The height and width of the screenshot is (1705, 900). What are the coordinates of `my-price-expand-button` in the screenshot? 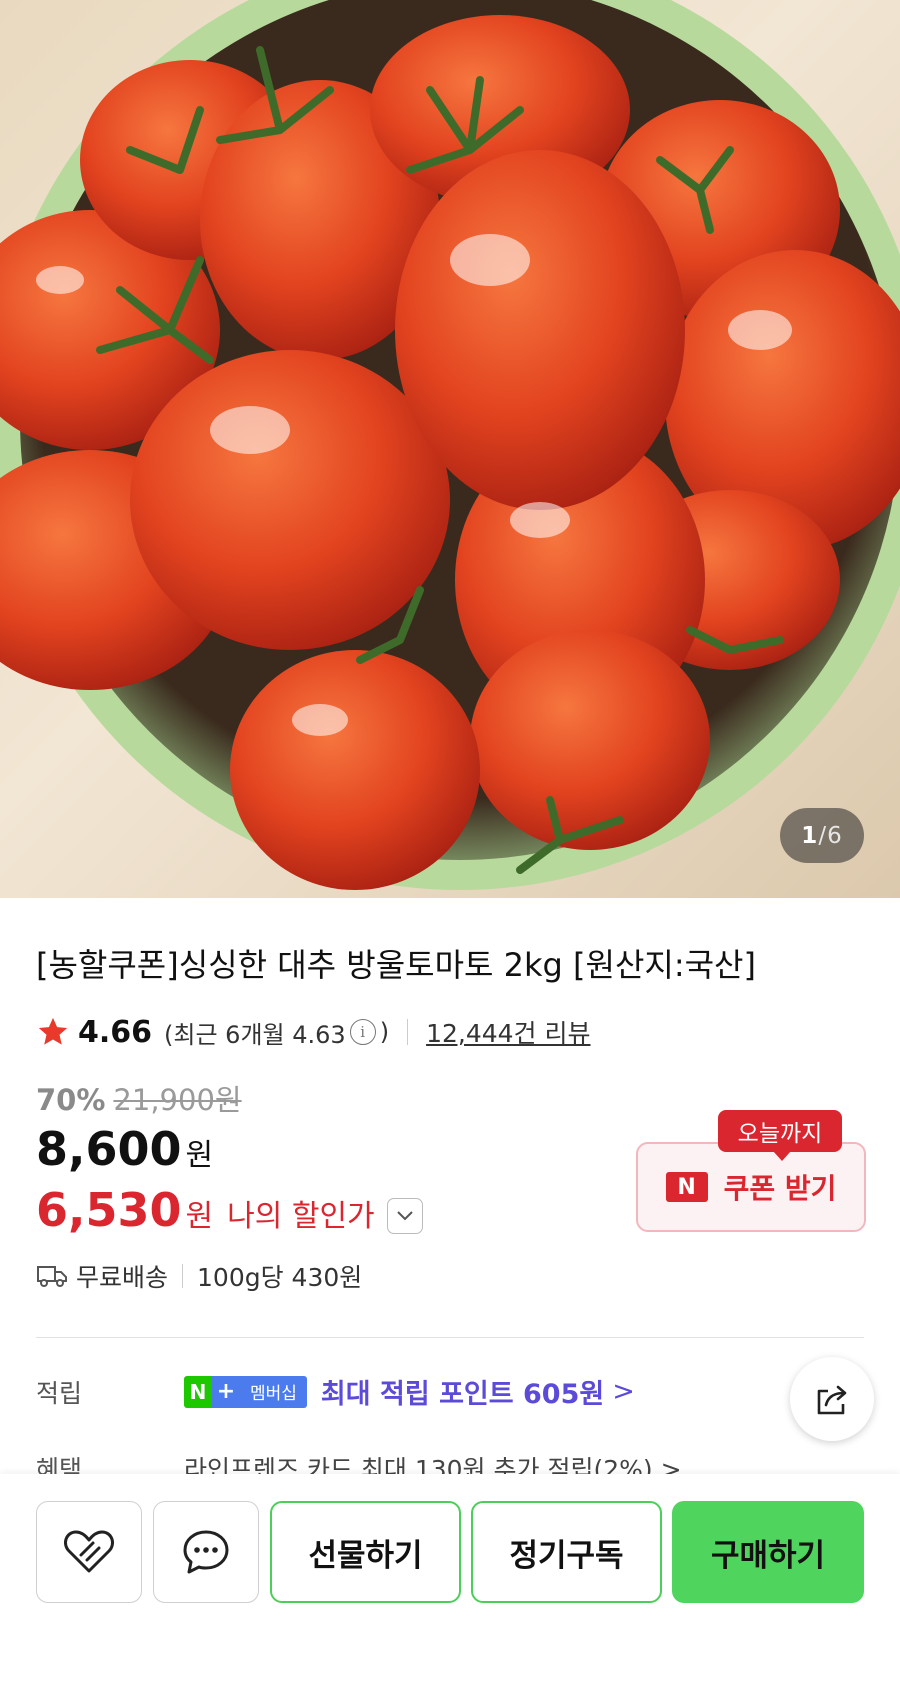 It's located at (404, 1216).